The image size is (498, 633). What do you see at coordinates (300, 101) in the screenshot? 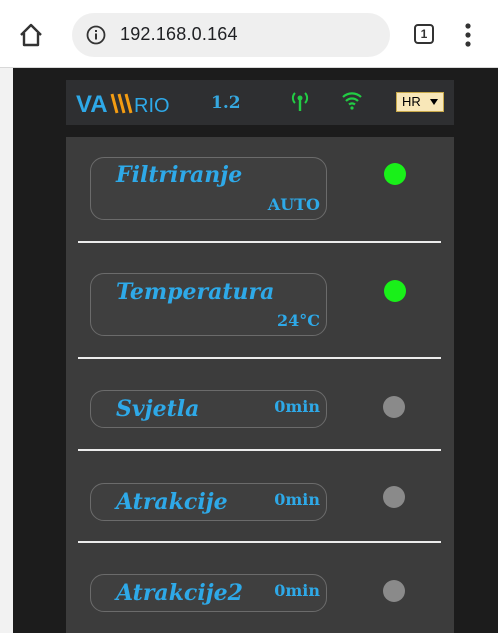
I see `antenna-icon` at bounding box center [300, 101].